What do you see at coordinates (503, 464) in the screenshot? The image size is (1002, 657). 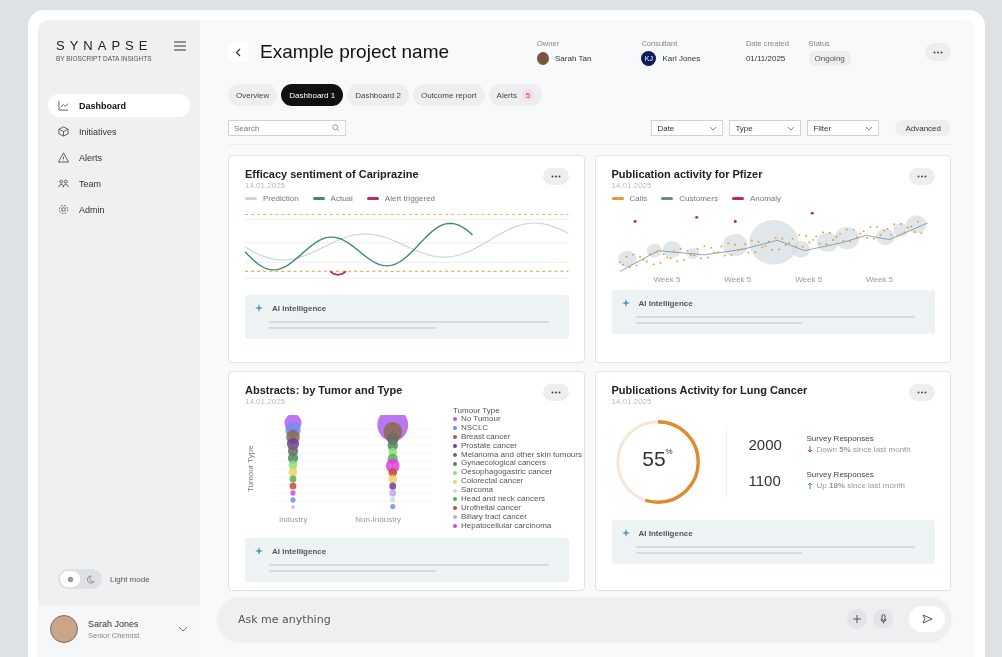 I see `legend-label: Gynaecological cancers` at bounding box center [503, 464].